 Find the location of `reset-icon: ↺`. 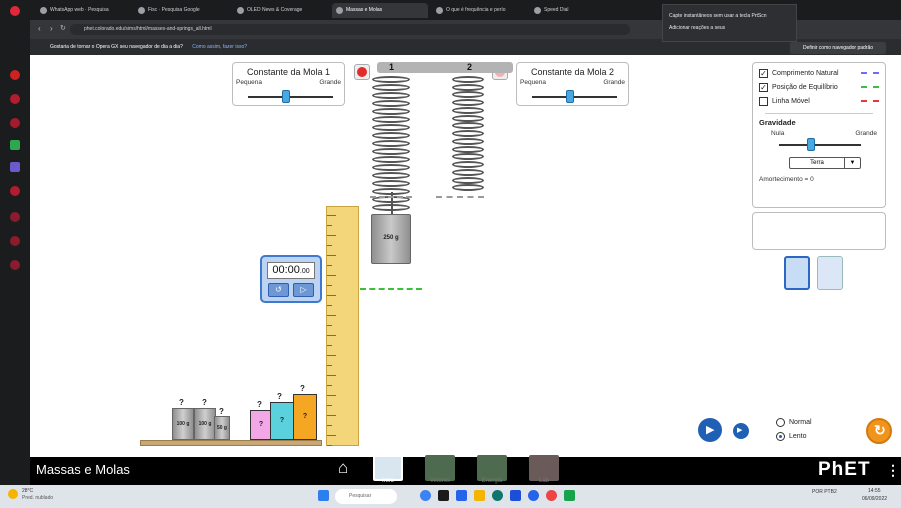

reset-icon: ↺ is located at coordinates (278, 289).